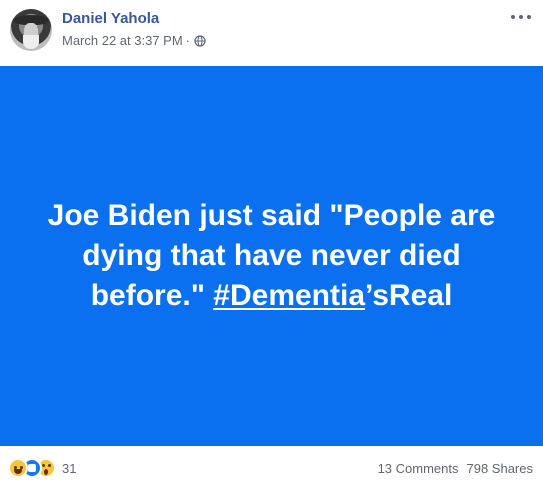 This screenshot has height=488, width=543. I want to click on reaction-count: 31, so click(69, 468).